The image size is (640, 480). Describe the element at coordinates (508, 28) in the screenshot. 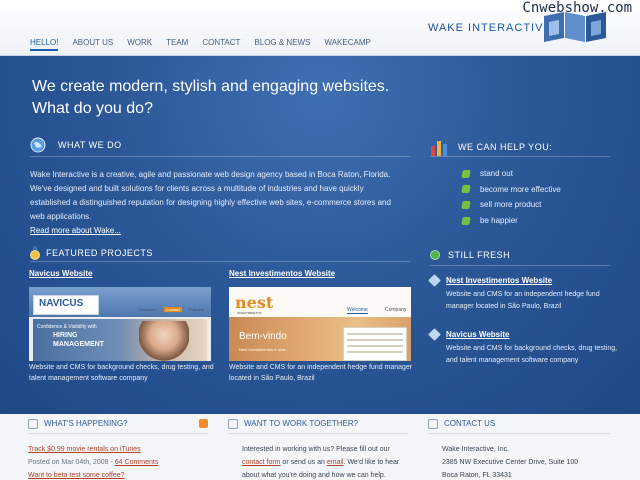

I see `logo-suffix: INTERACTIVE` at that location.